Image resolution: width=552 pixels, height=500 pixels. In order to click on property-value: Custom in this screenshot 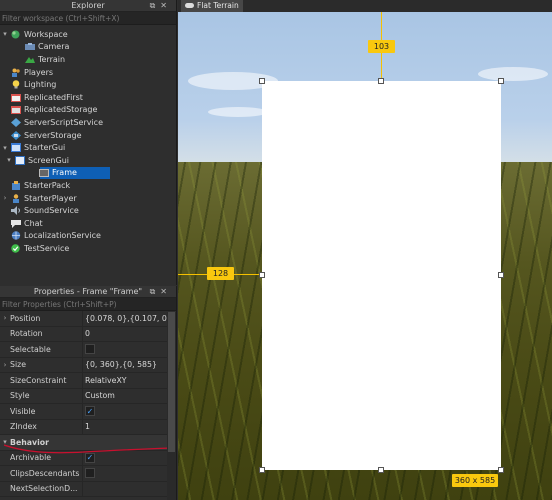, I will do `click(129, 395)`.